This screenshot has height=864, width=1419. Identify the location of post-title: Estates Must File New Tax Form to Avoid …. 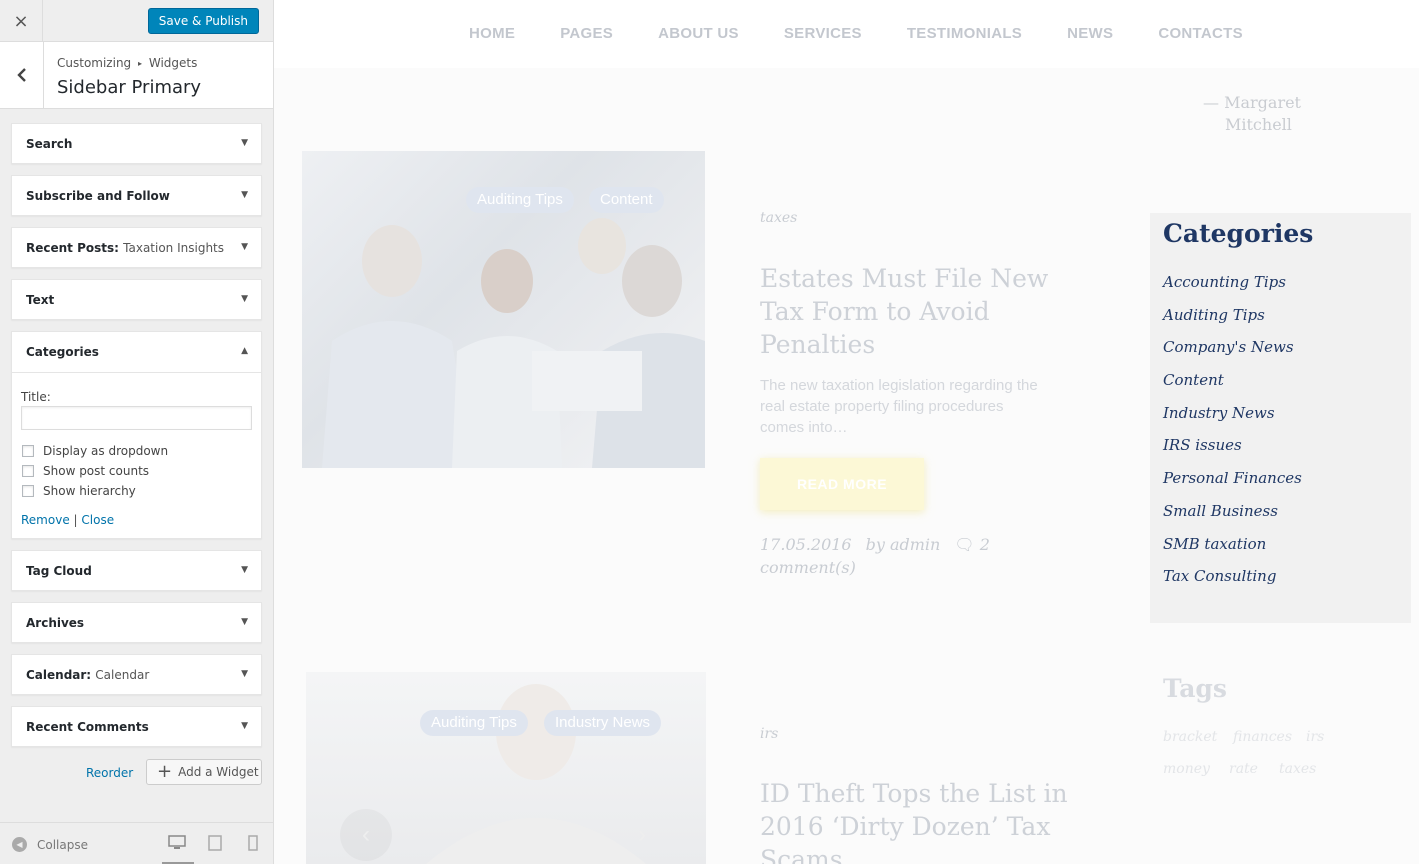
(910, 311).